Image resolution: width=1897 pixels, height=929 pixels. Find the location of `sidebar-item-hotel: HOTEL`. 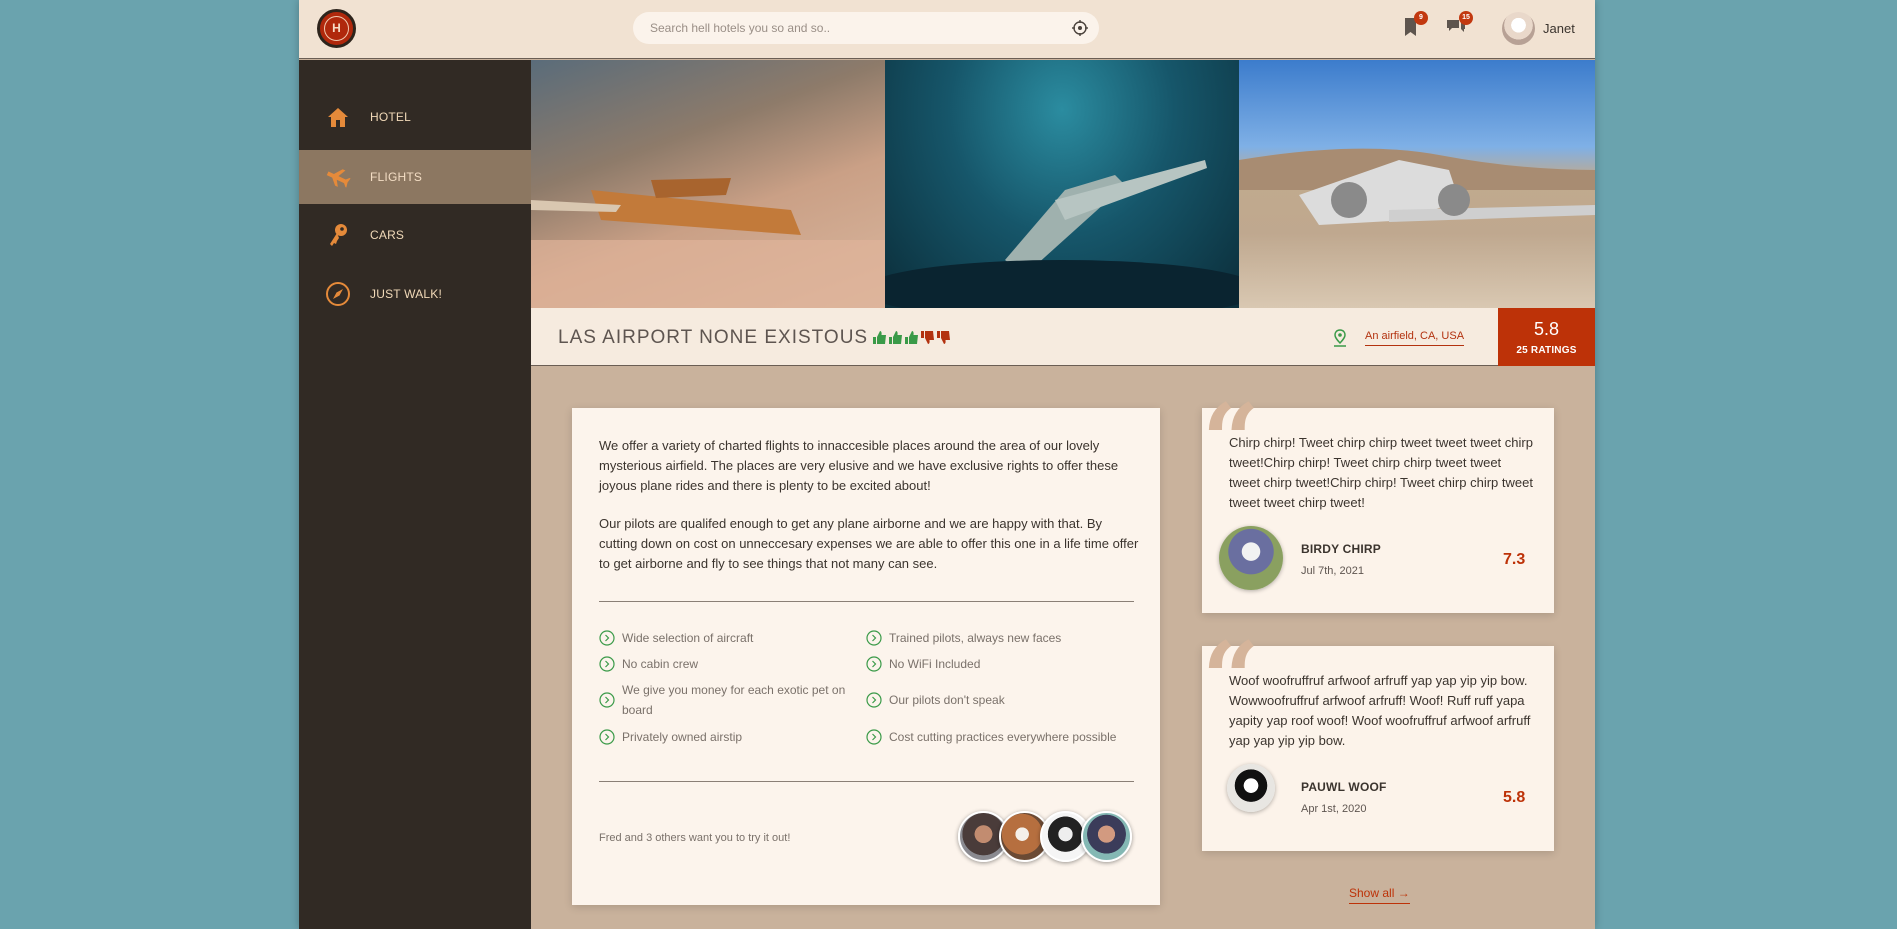

sidebar-item-hotel: HOTEL is located at coordinates (415, 117).